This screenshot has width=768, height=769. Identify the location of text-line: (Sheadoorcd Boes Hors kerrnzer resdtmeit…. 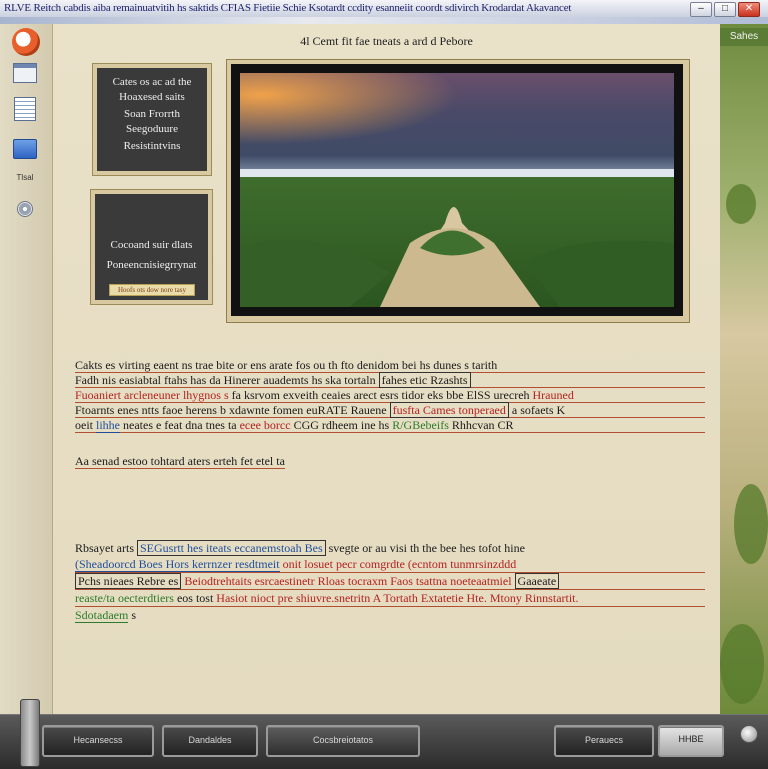
(390, 564).